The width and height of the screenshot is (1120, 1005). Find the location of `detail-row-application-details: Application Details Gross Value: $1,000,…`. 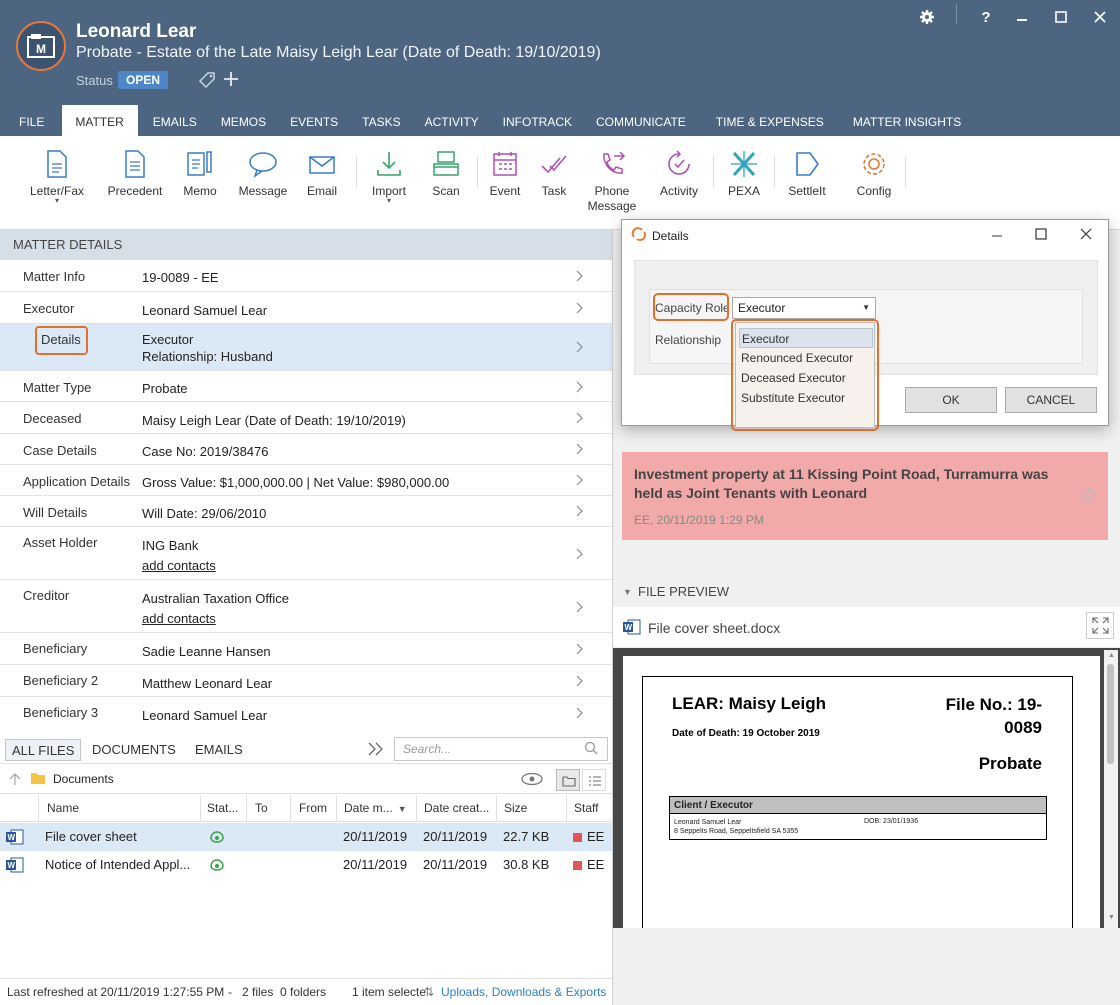

detail-row-application-details: Application Details Gross Value: $1,000,… is located at coordinates (306, 480).